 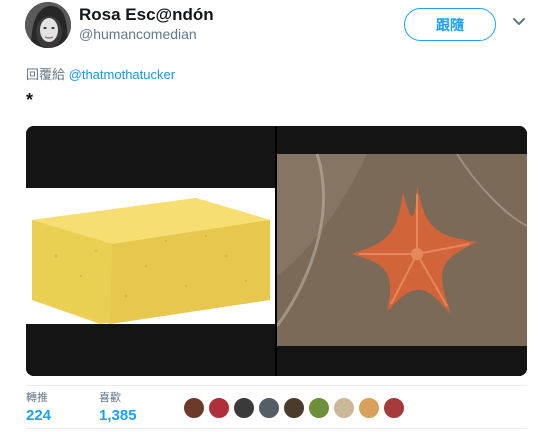 I want to click on reply-context: 回覆給 @thatmothatucker, so click(x=100, y=73).